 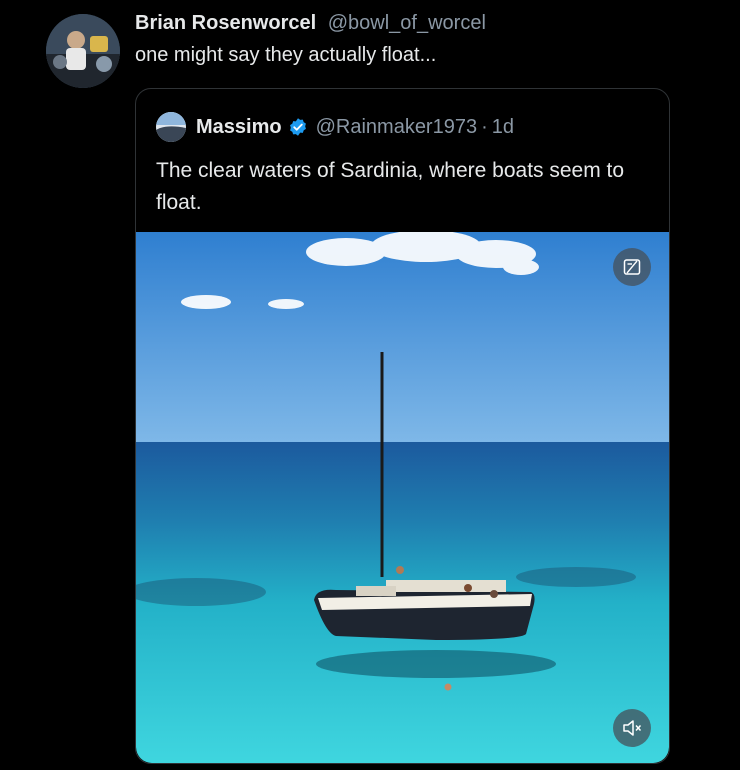 What do you see at coordinates (397, 127) in the screenshot?
I see `quoted-author-handle: @Rainmaker1973` at bounding box center [397, 127].